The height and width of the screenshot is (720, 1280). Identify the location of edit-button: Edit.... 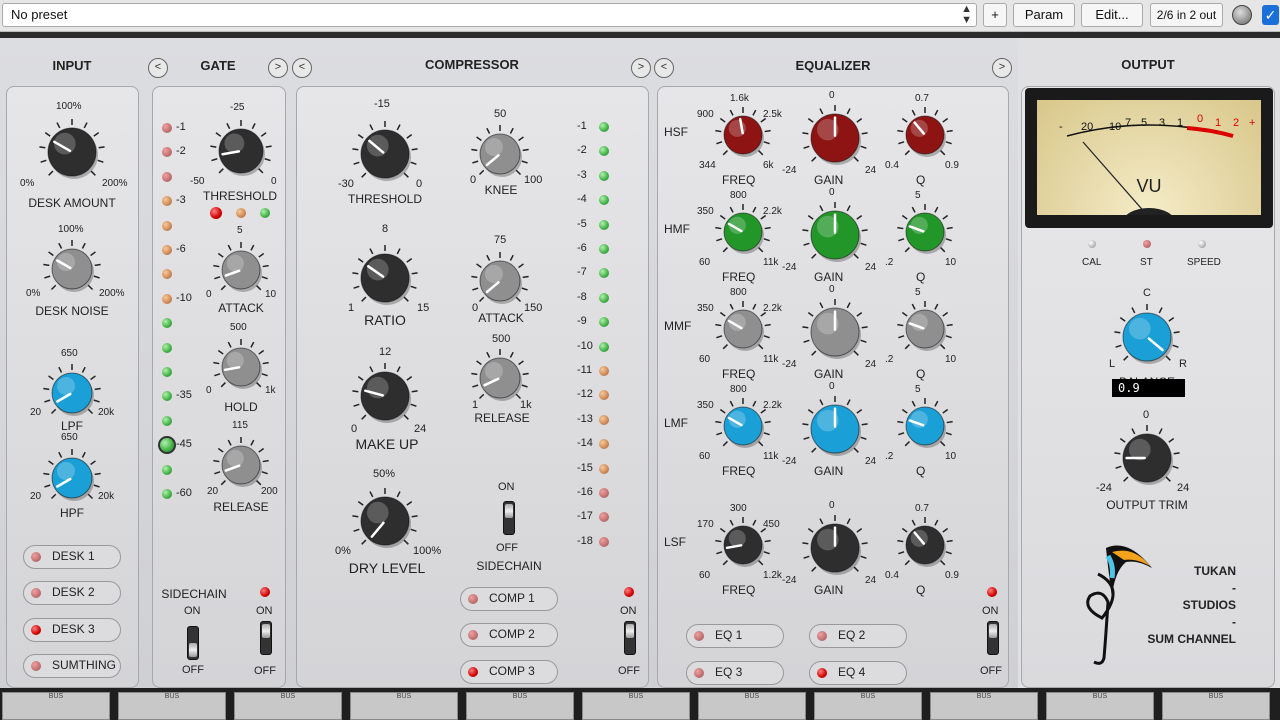
(1112, 15).